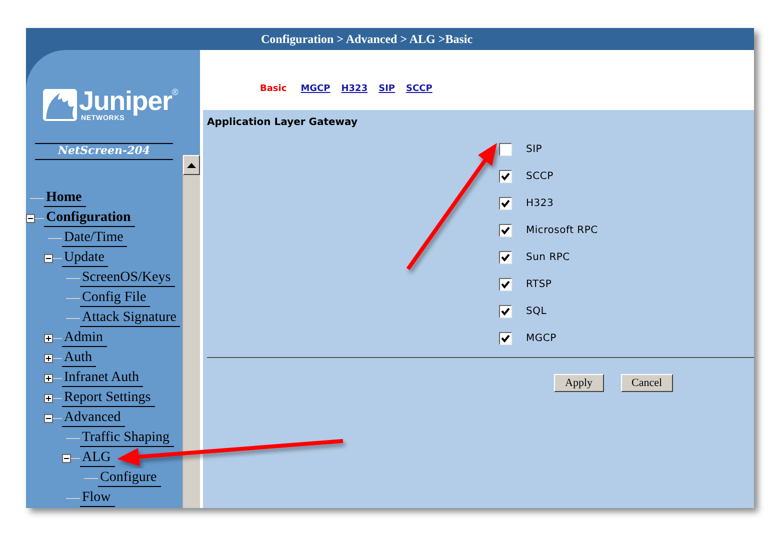 The image size is (780, 534). What do you see at coordinates (536, 312) in the screenshot?
I see `option-label: SQL` at bounding box center [536, 312].